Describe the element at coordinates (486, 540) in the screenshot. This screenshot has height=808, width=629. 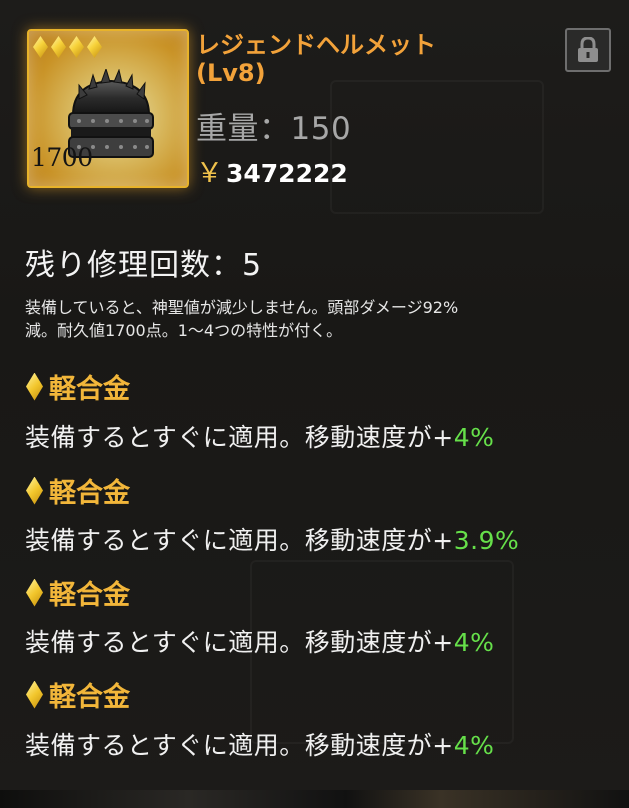
I see `trait-value: 3.9%` at that location.